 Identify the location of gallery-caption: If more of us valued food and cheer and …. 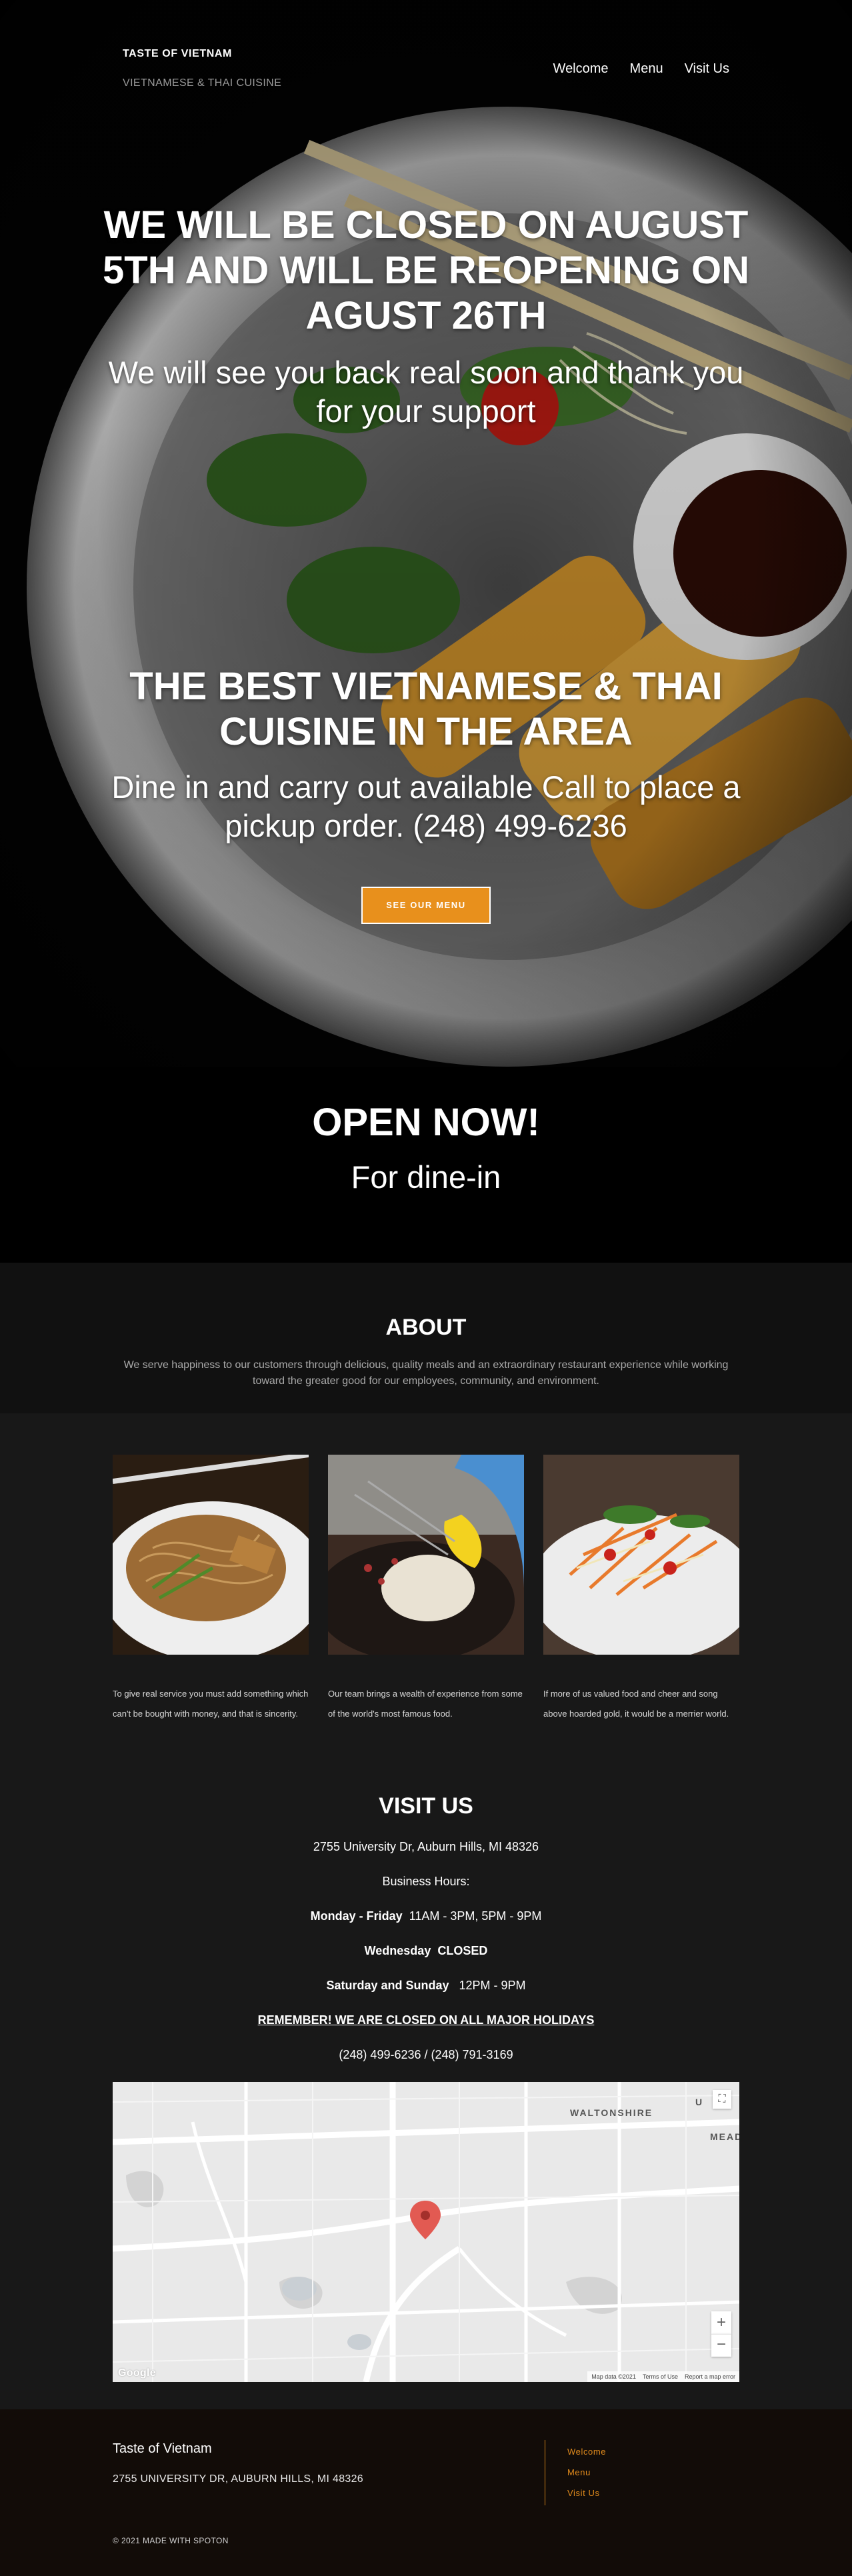
(636, 1704).